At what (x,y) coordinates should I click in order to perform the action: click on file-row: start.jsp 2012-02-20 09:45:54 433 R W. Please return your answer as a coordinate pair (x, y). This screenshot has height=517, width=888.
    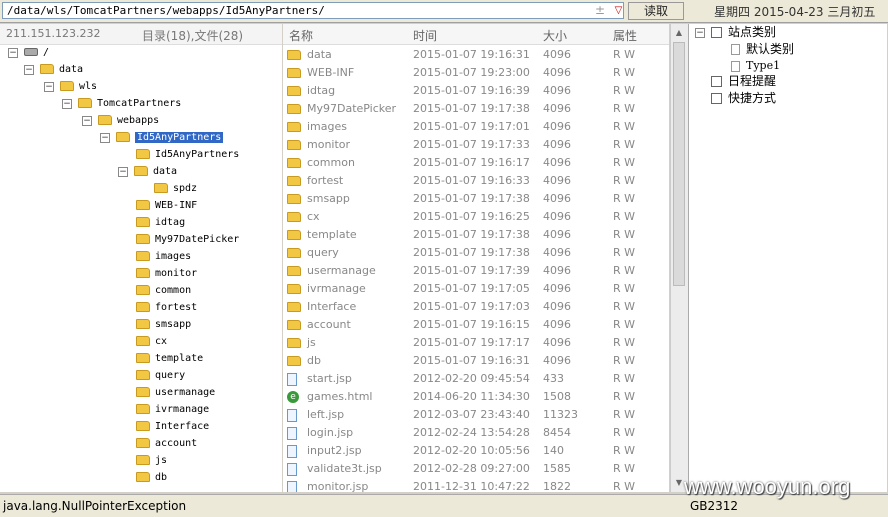
    Looking at the image, I should click on (476, 379).